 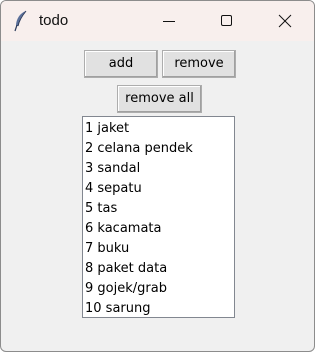 I want to click on window-title: todo, so click(x=54, y=20).